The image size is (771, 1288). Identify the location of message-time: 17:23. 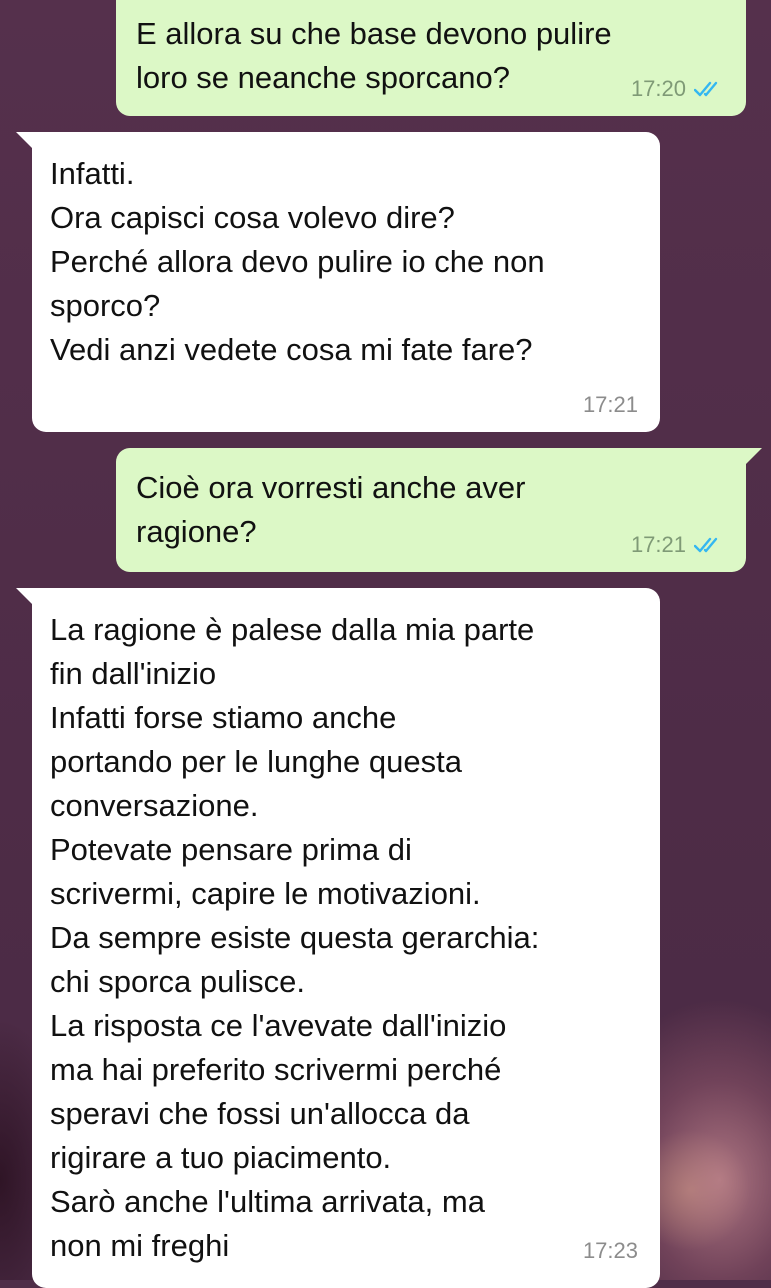
(610, 1250).